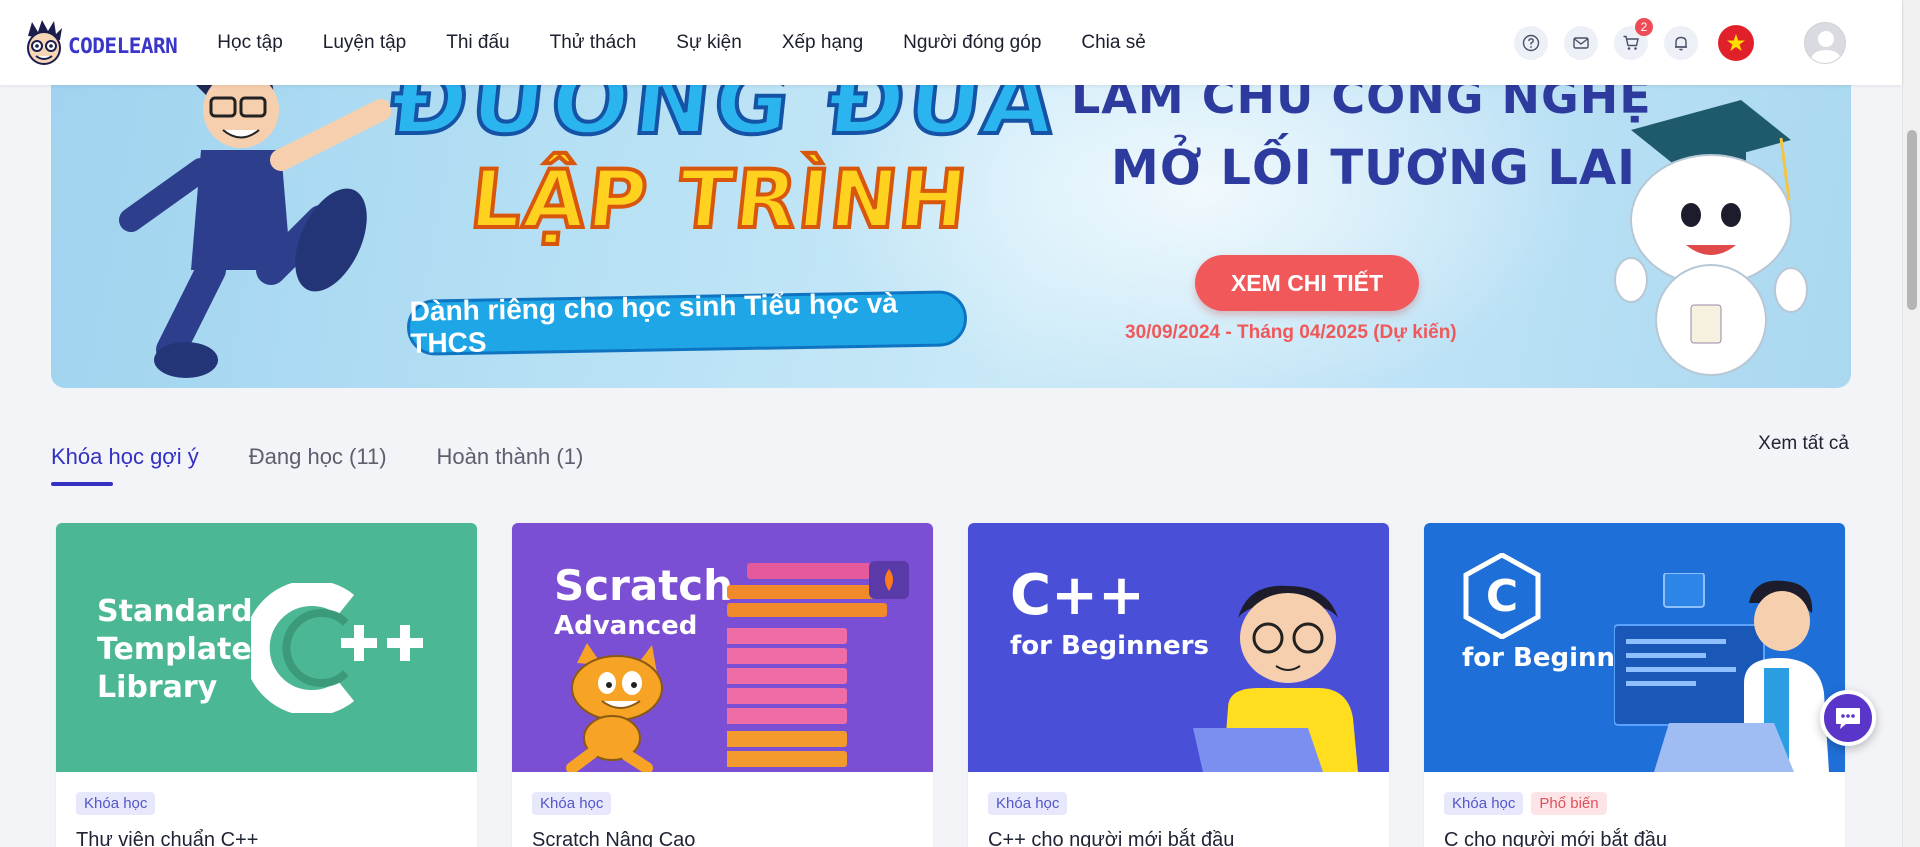  Describe the element at coordinates (1307, 283) in the screenshot. I see `banner-cta-button: XEM CHI TIẾT` at that location.